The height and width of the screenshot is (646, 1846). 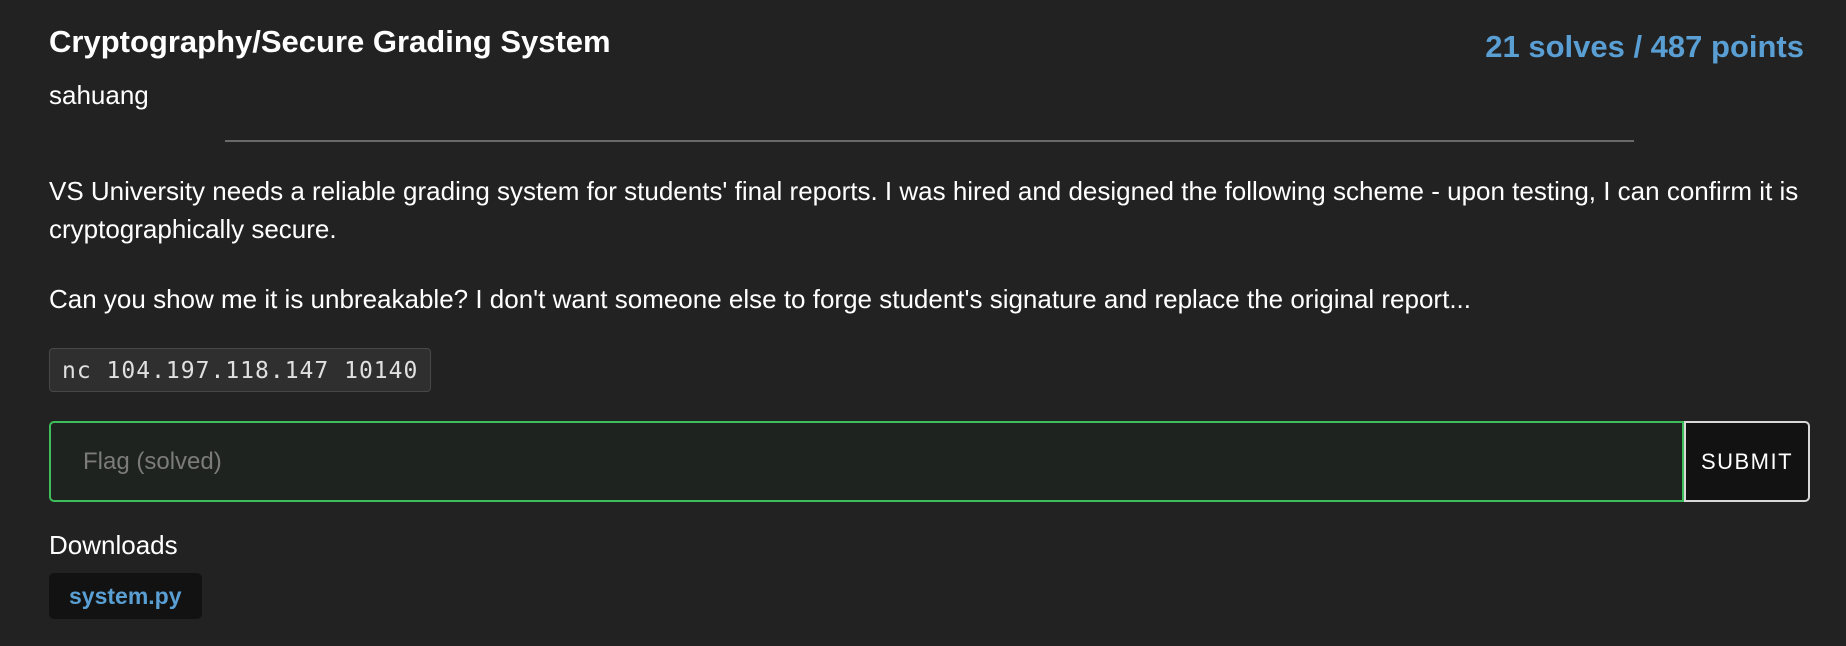 What do you see at coordinates (866, 461) in the screenshot?
I see `flag-input` at bounding box center [866, 461].